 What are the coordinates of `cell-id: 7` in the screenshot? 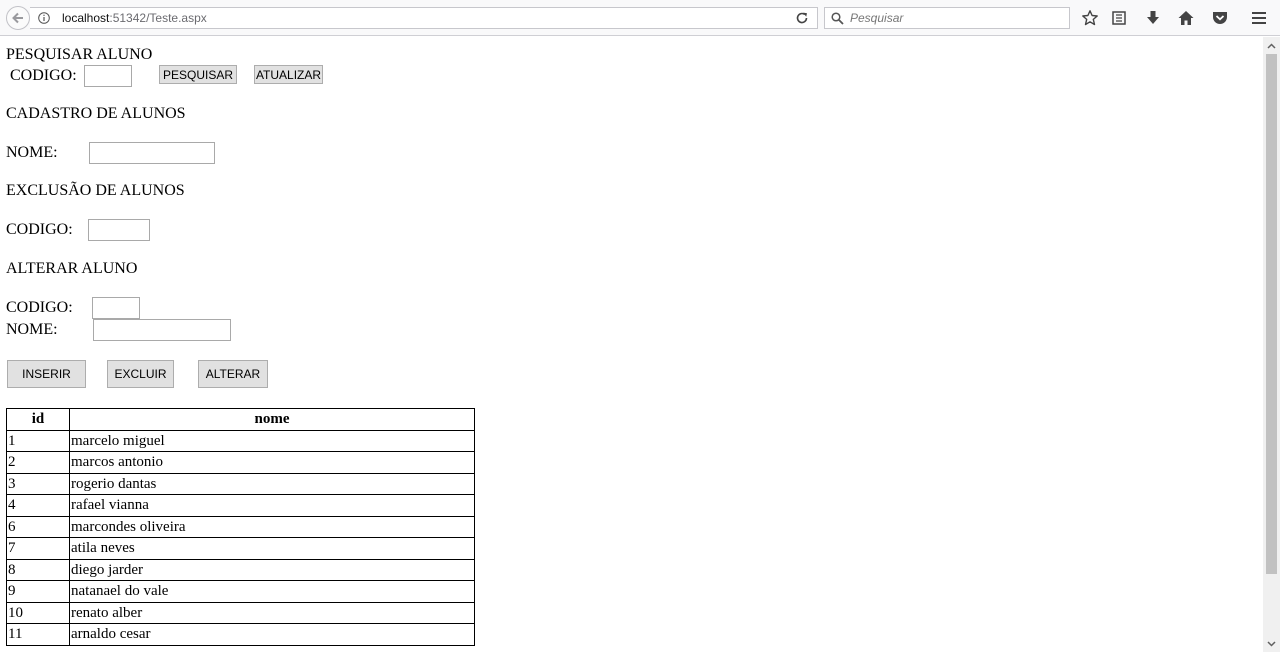 It's located at (38, 548).